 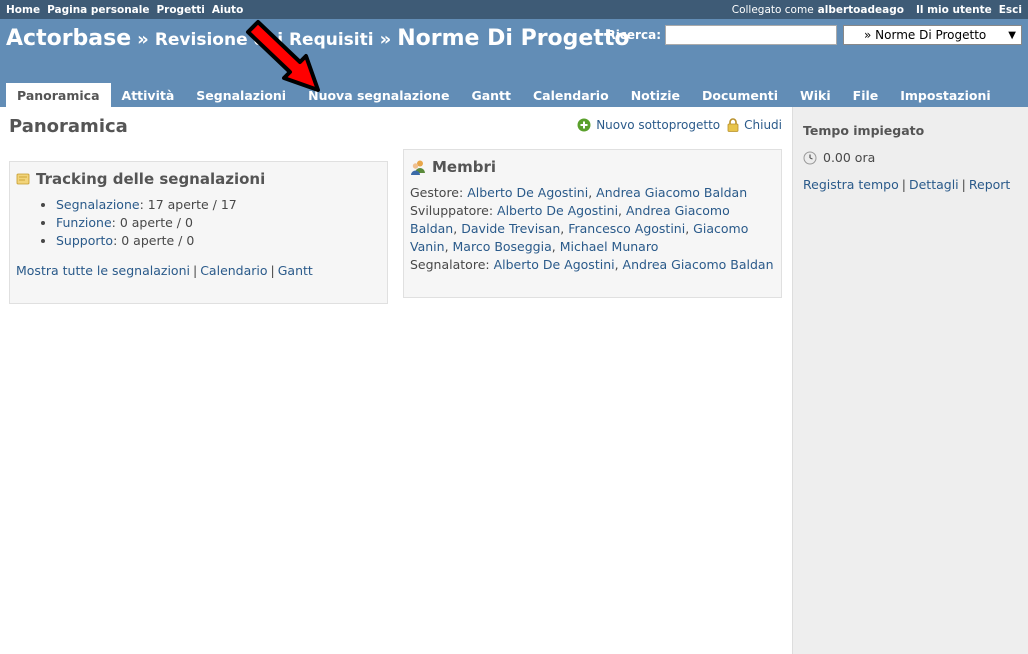 I want to click on spent-time-value: 0.00 ora, so click(x=849, y=157).